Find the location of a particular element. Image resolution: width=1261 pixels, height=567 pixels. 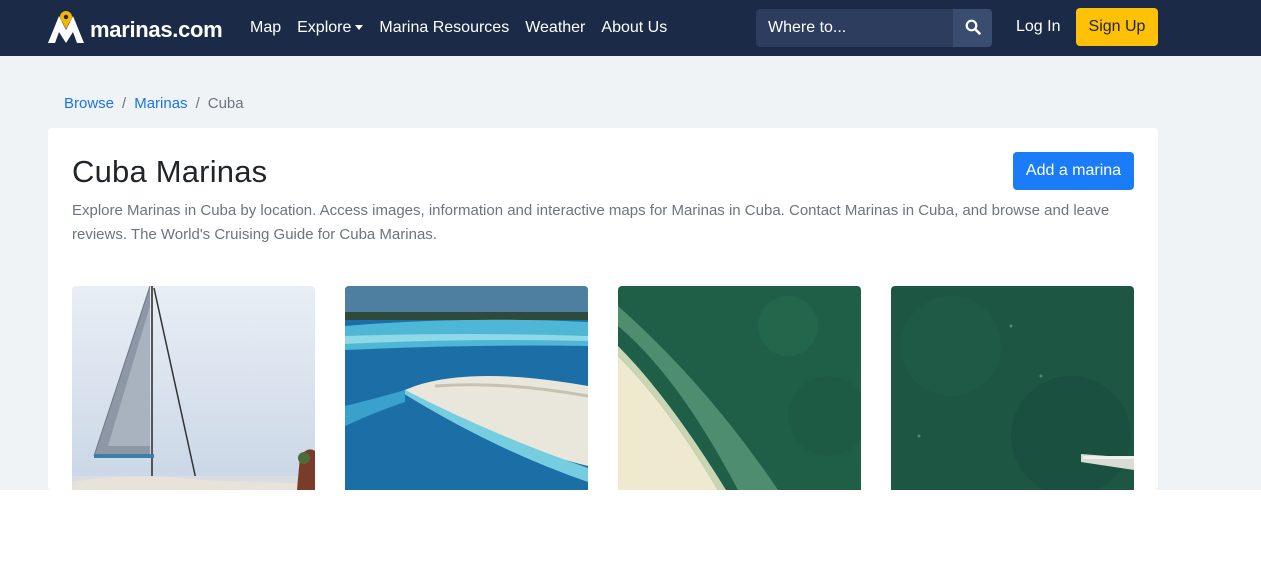

green-water-dock-aerial-photo is located at coordinates (1012, 388).